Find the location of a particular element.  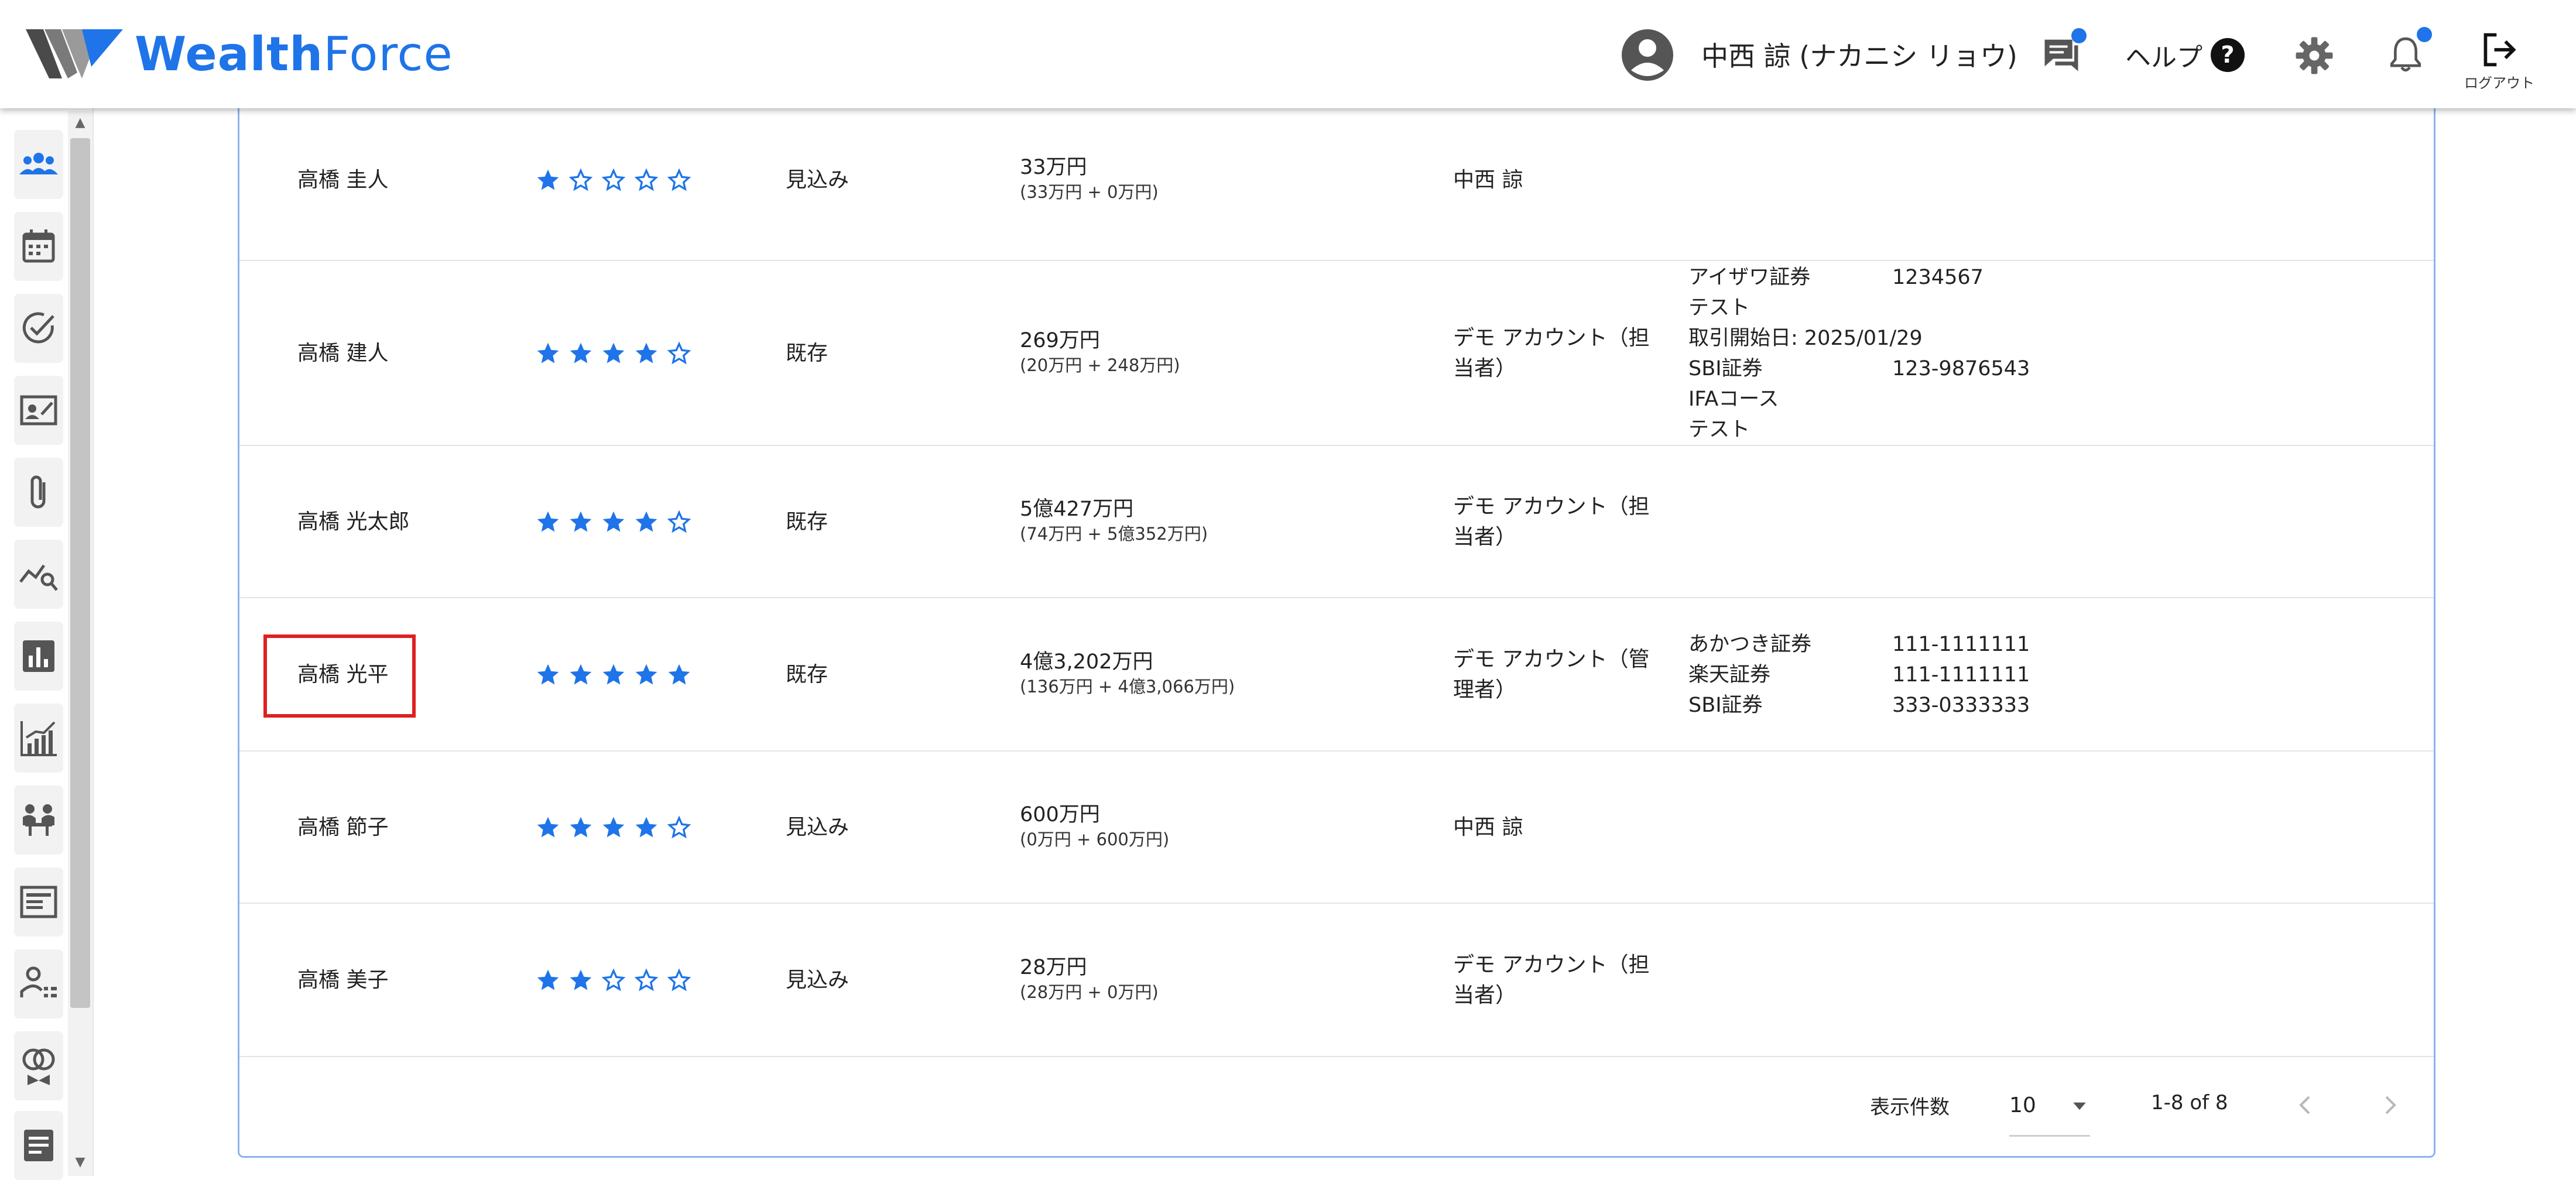

rows-per-page-value: 10 is located at coordinates (2022, 1105).